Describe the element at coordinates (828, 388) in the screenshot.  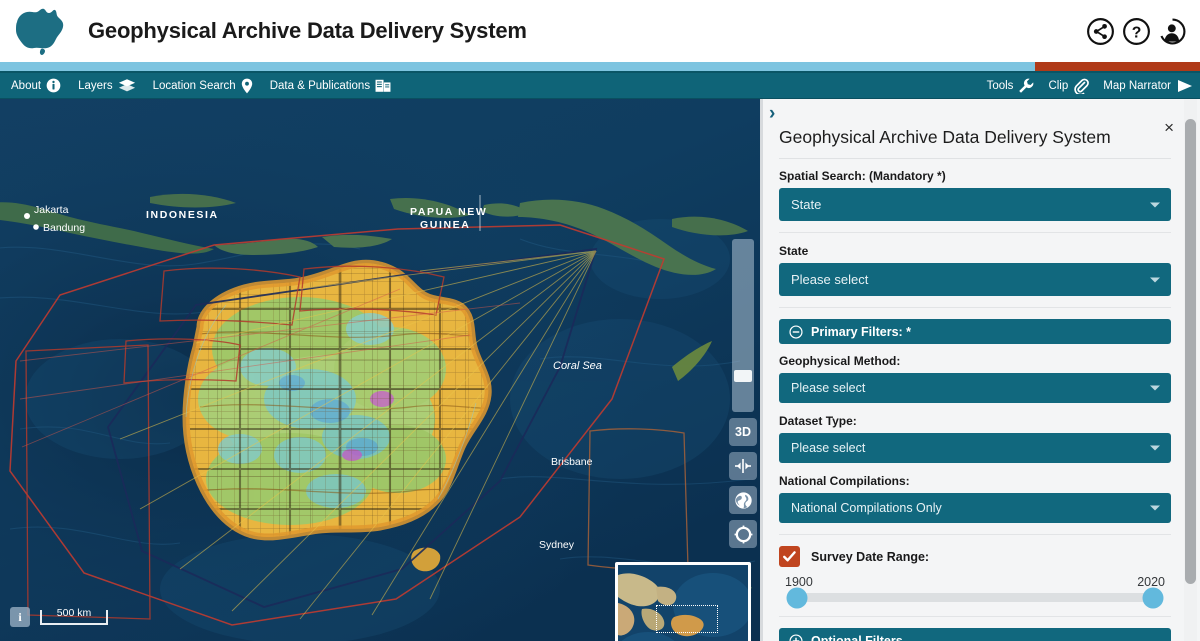
I see `geophysical-method-value: Please select` at that location.